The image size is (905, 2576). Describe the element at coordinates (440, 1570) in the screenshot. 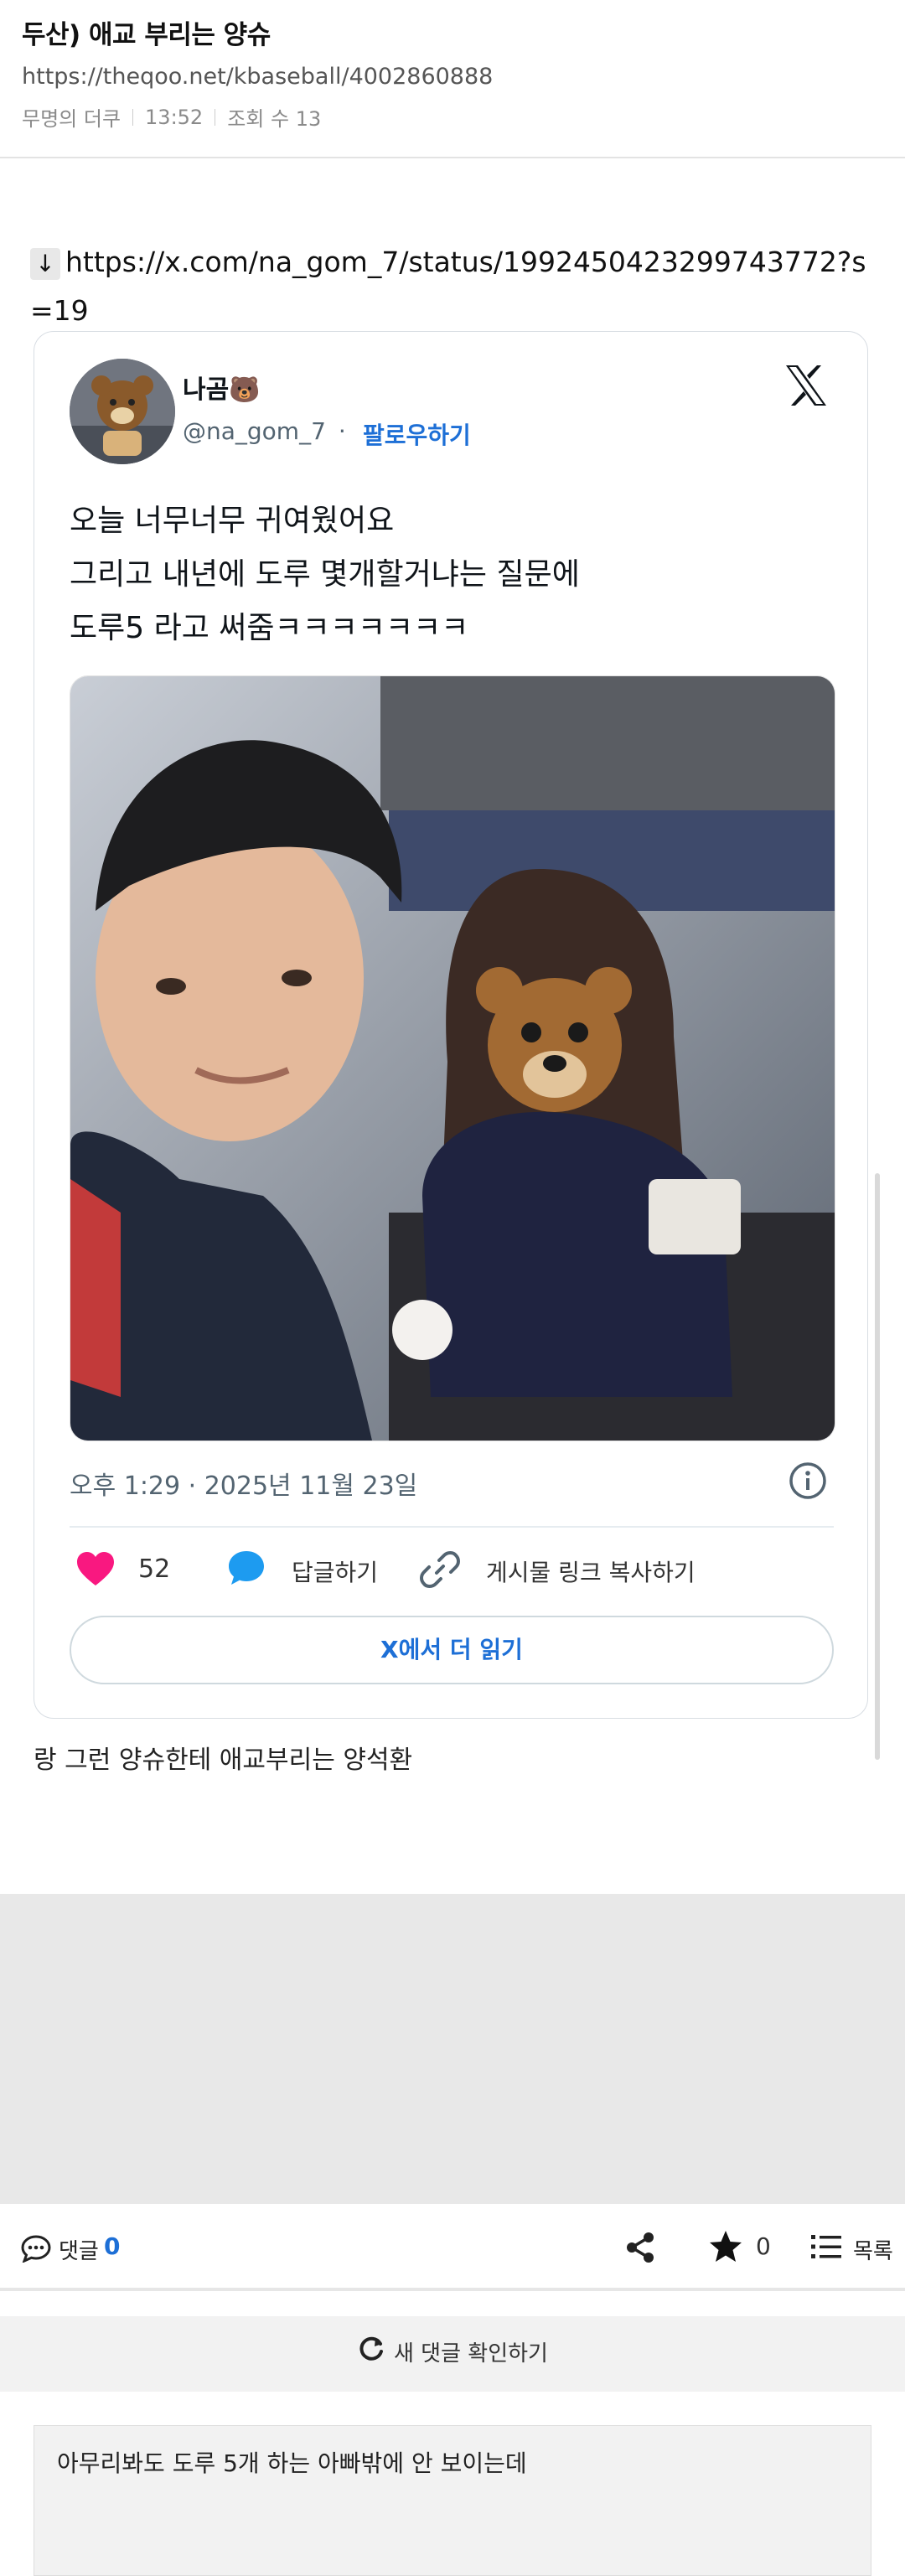

I see `link-icon` at that location.